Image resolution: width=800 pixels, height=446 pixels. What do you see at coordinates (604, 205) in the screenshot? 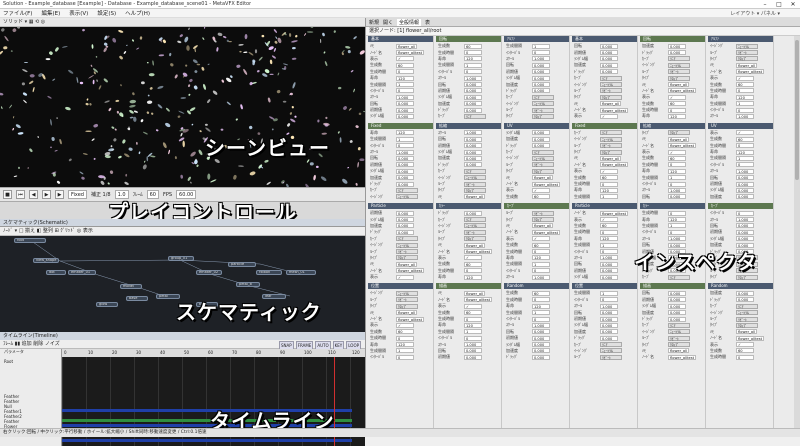
I see `panel-header: Particle` at bounding box center [604, 205].